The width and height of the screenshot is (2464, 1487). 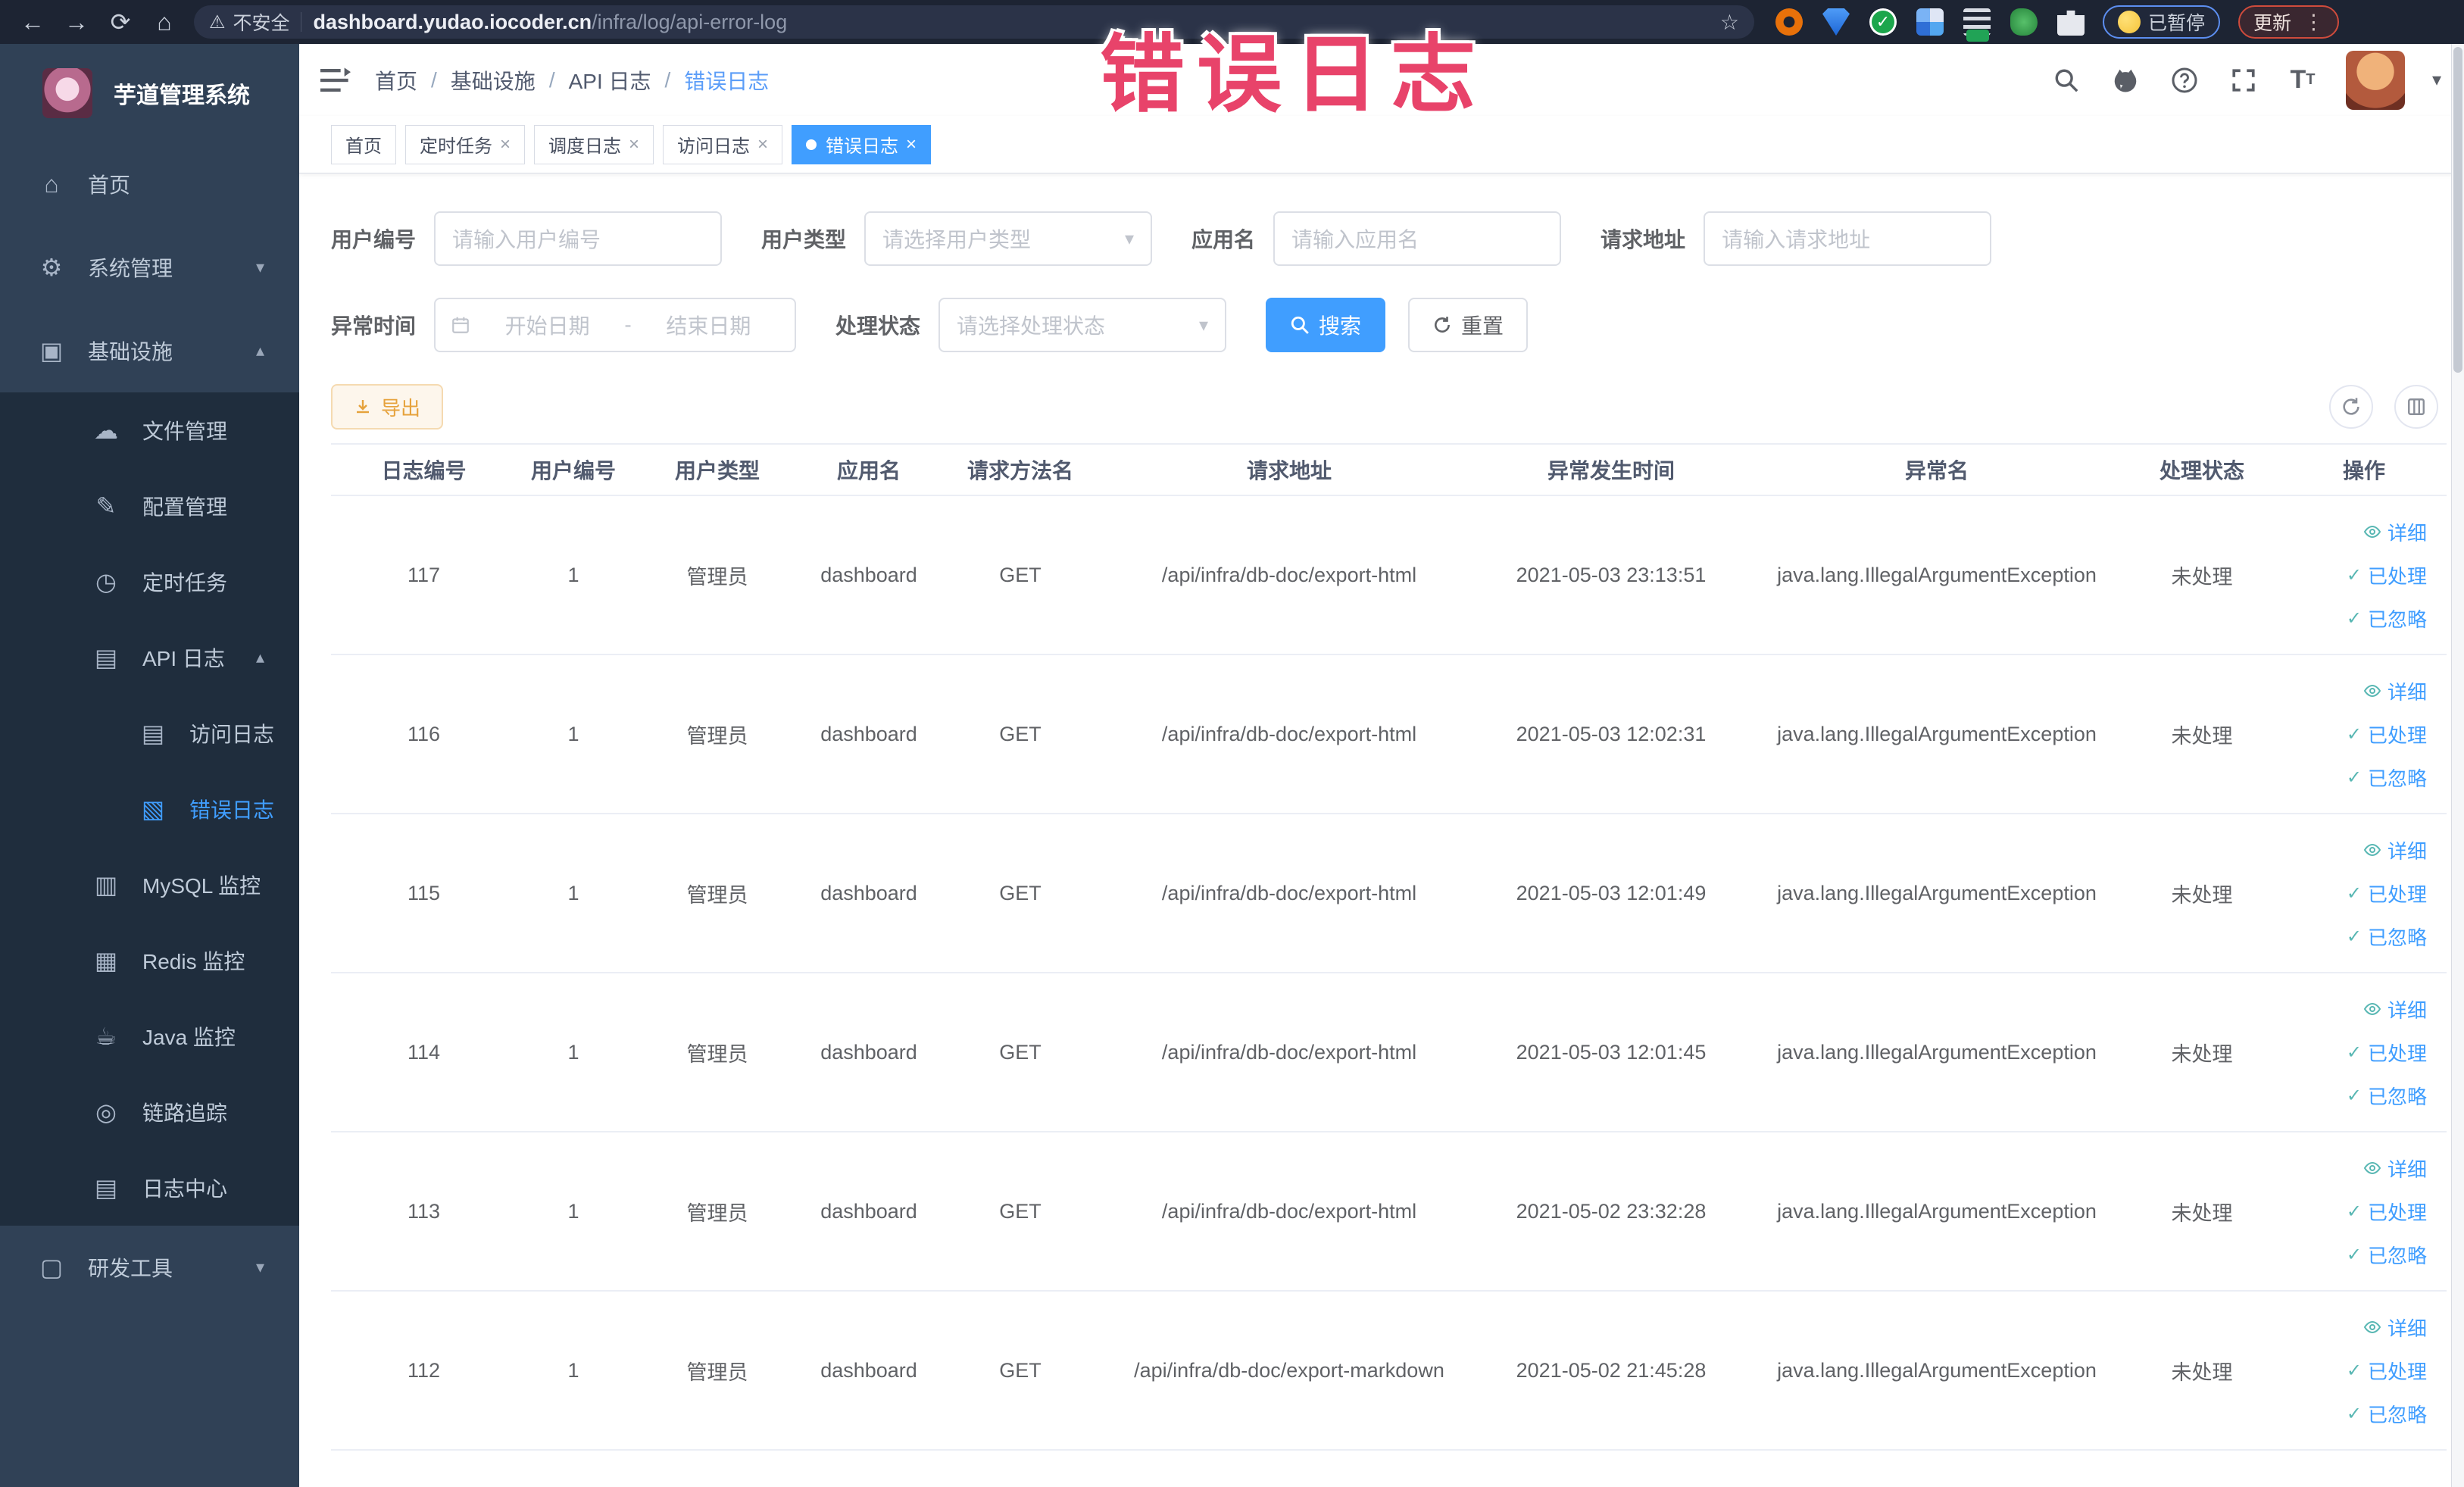 What do you see at coordinates (594, 144) in the screenshot?
I see `tab-schedule-log: 调度日志 ×` at bounding box center [594, 144].